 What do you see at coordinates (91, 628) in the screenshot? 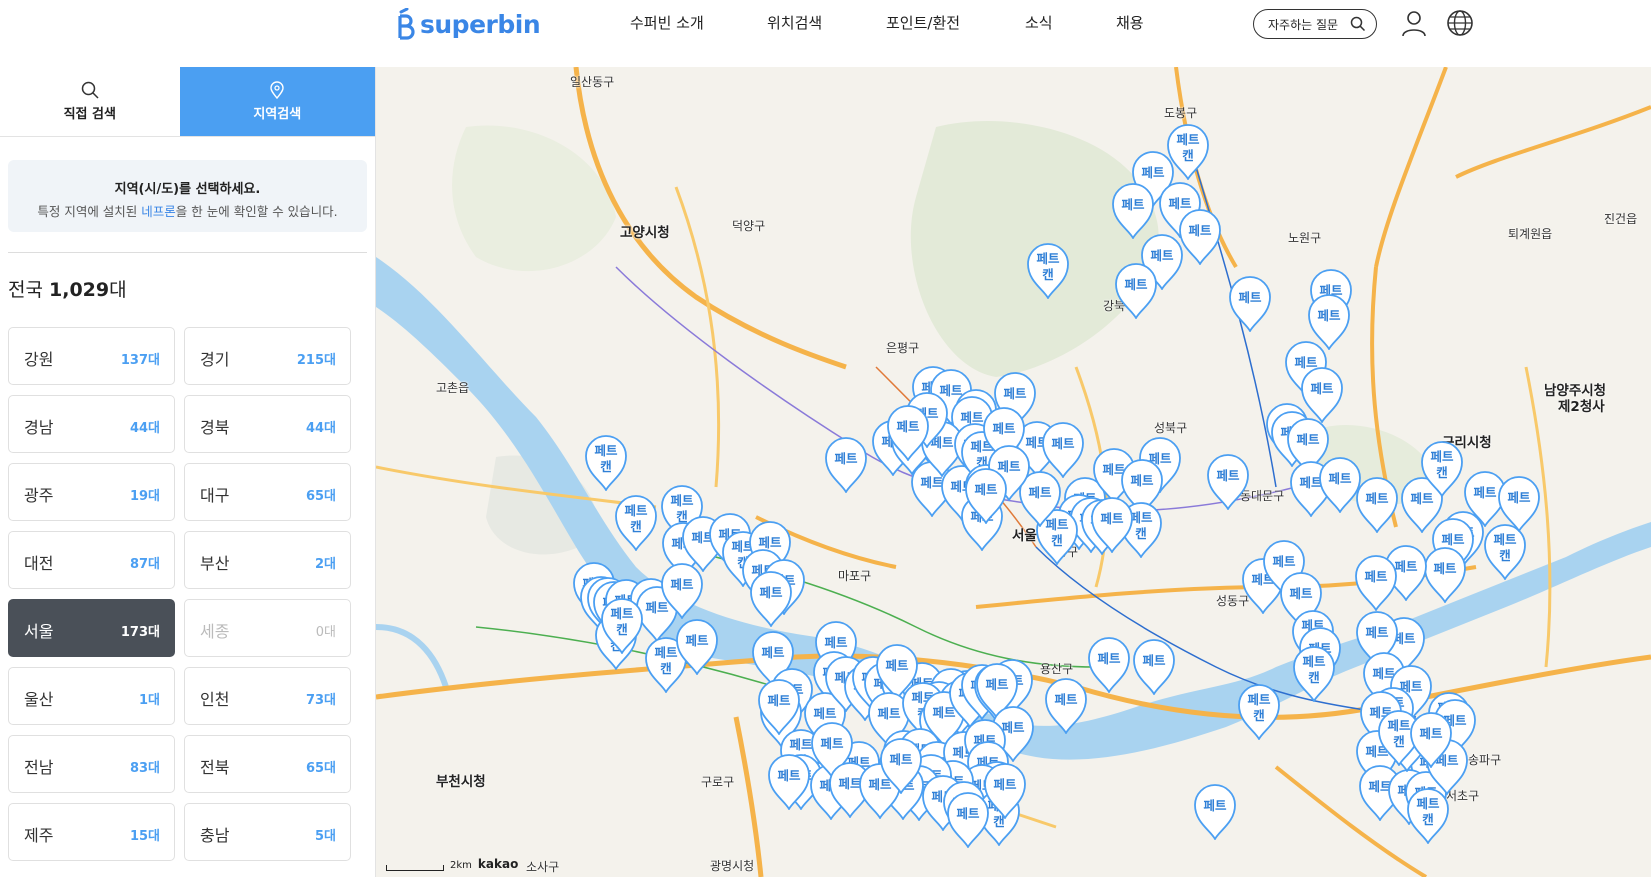
I see `region-item: 서울 173대` at bounding box center [91, 628].